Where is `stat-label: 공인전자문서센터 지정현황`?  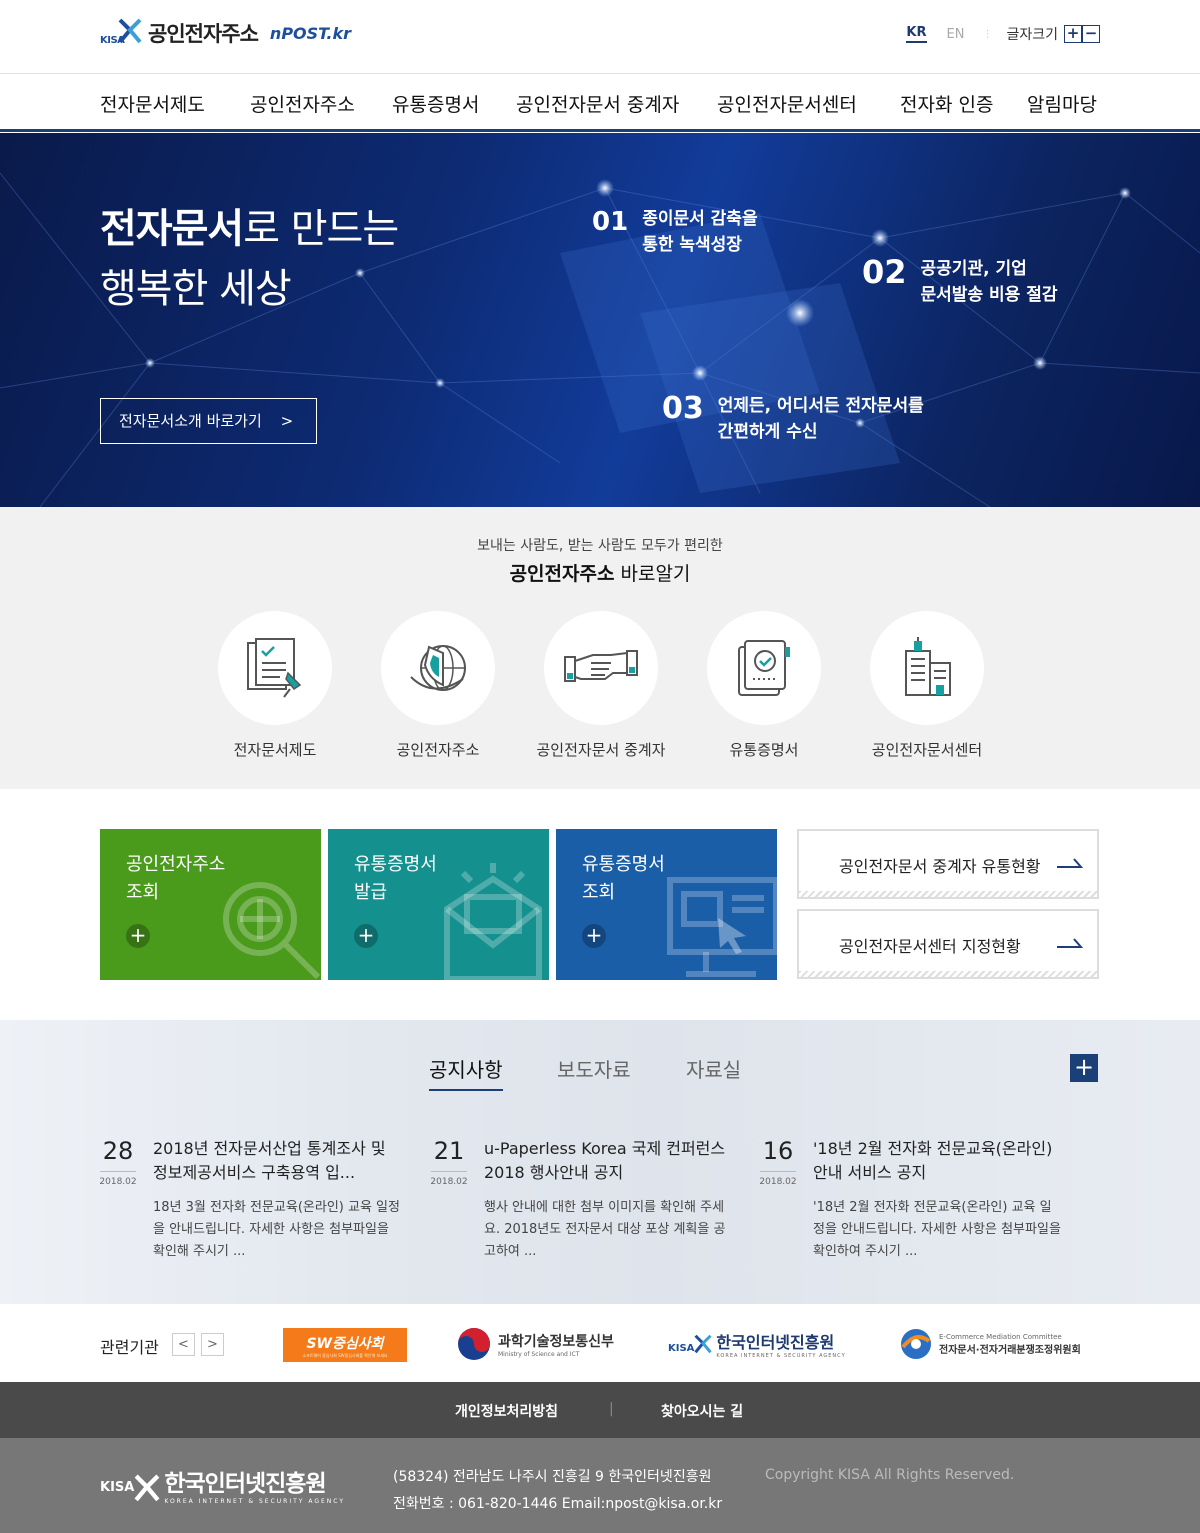
stat-label: 공인전자문서센터 지정현황 is located at coordinates (930, 946).